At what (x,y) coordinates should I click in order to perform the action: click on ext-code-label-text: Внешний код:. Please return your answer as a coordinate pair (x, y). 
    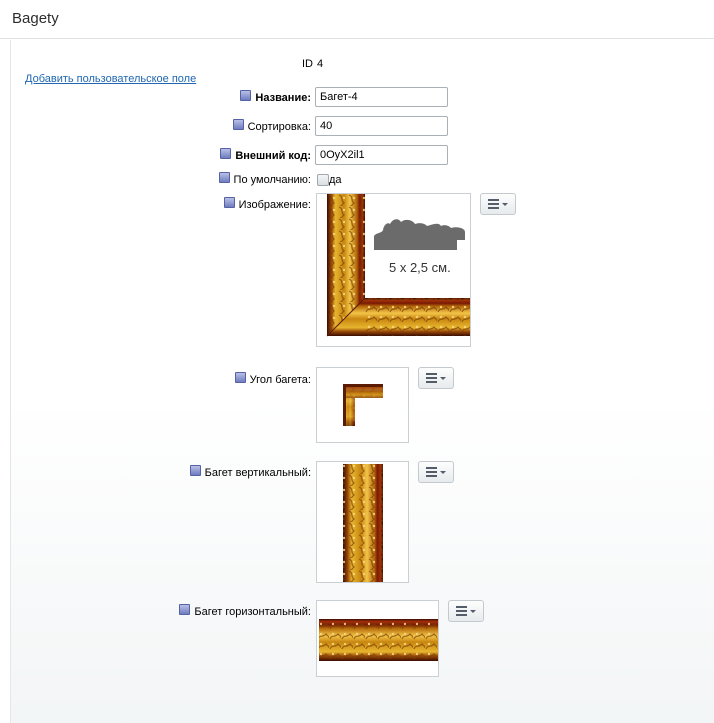
    Looking at the image, I should click on (273, 156).